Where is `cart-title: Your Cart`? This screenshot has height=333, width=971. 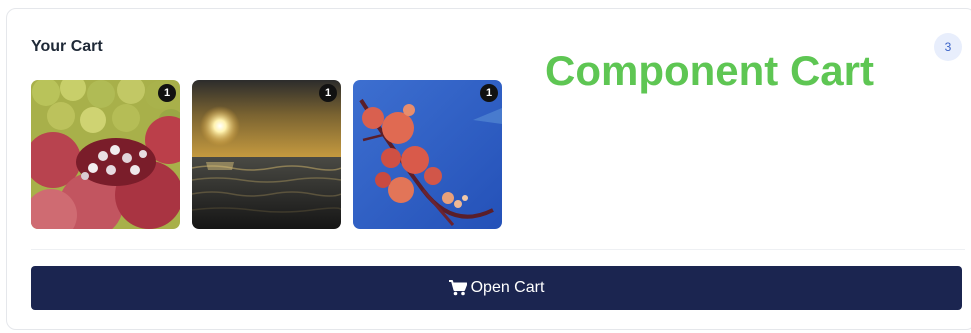
cart-title: Your Cart is located at coordinates (67, 46).